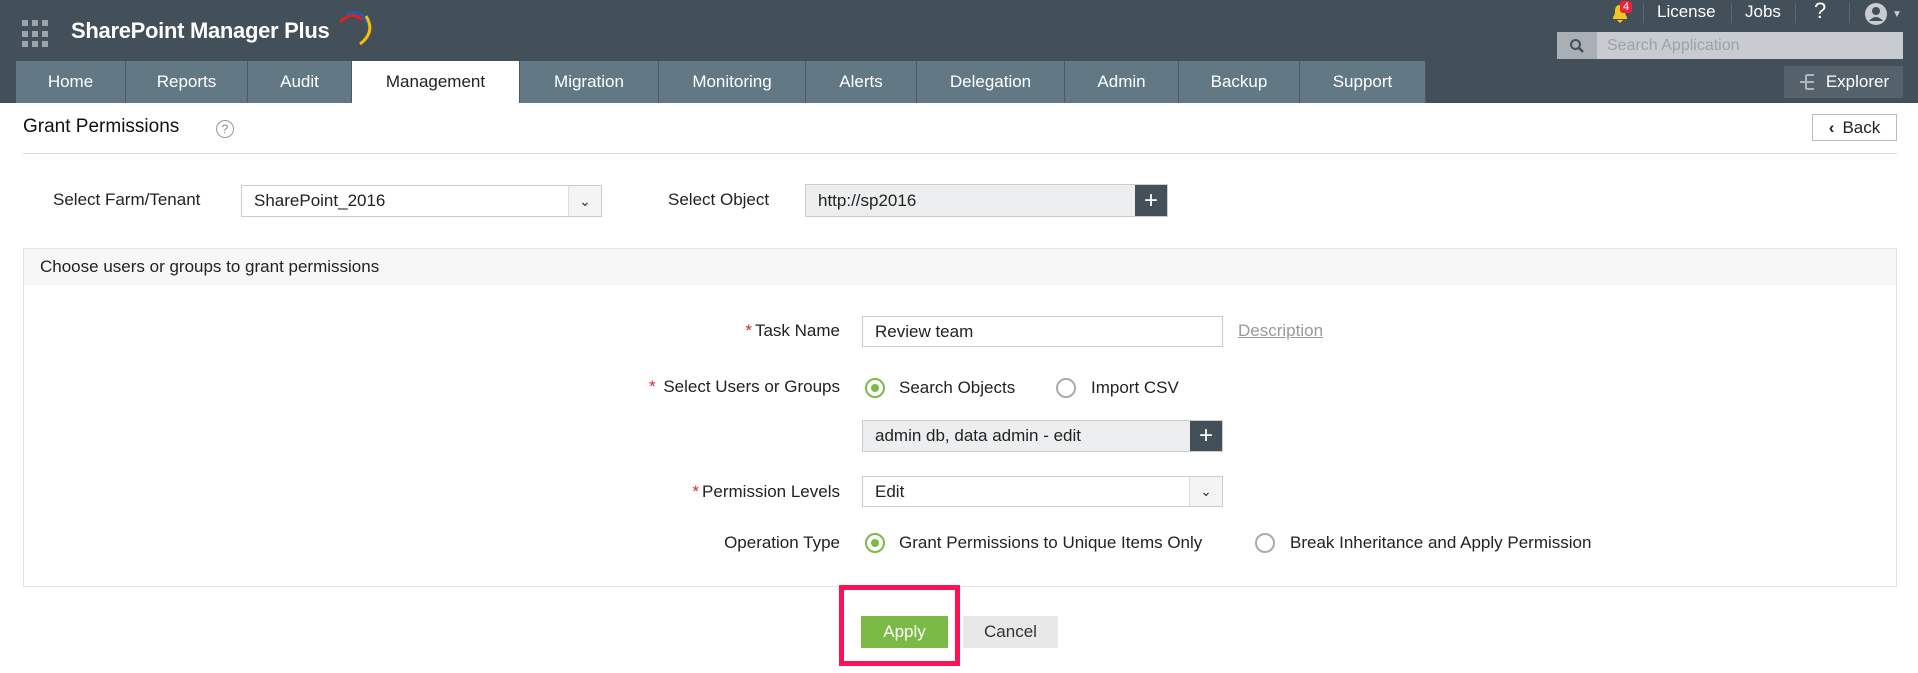 This screenshot has height=673, width=1918. Describe the element at coordinates (355, 28) in the screenshot. I see `brand-logo-icon` at that location.